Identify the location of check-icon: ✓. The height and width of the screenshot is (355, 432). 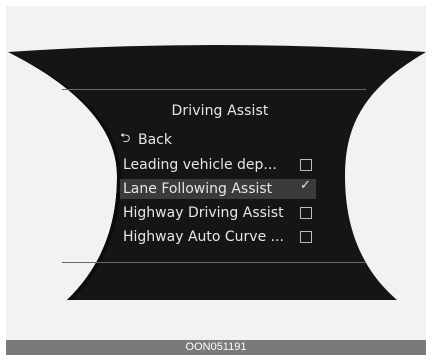
(306, 187).